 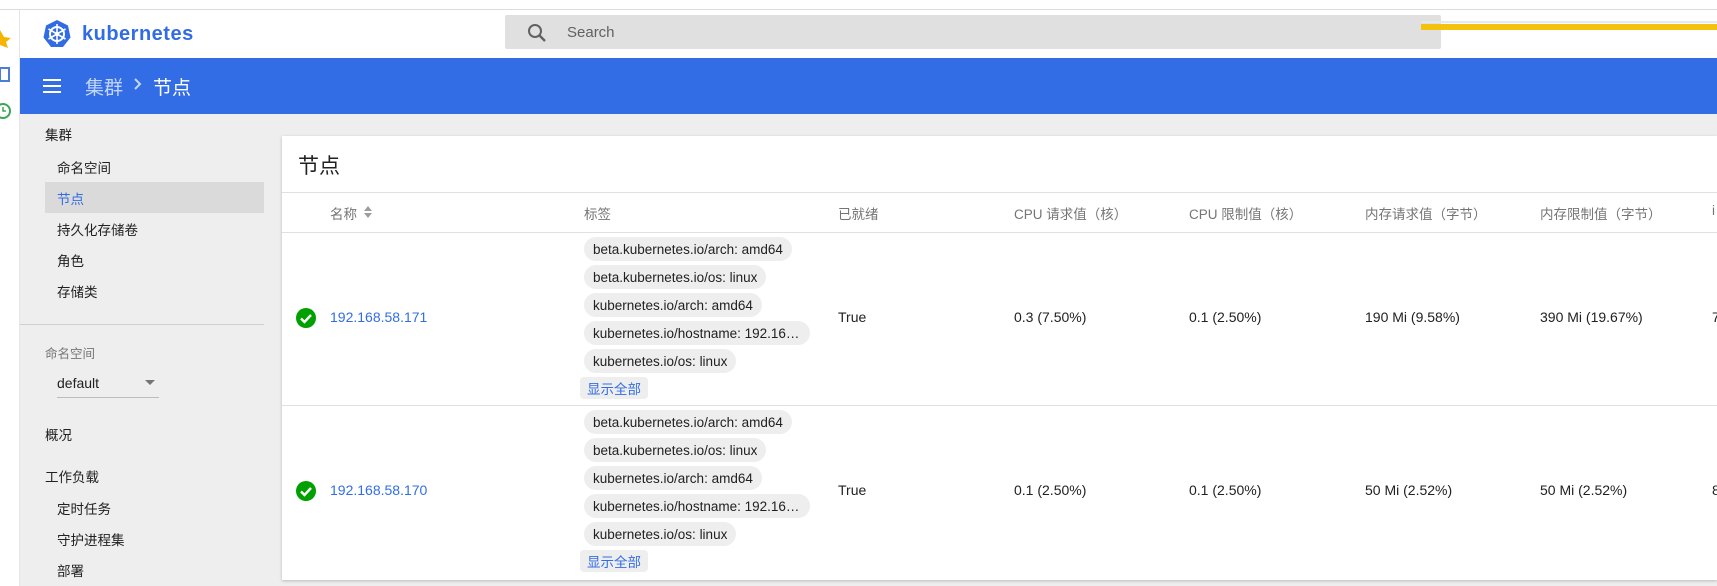 I want to click on search-input, so click(x=995, y=32).